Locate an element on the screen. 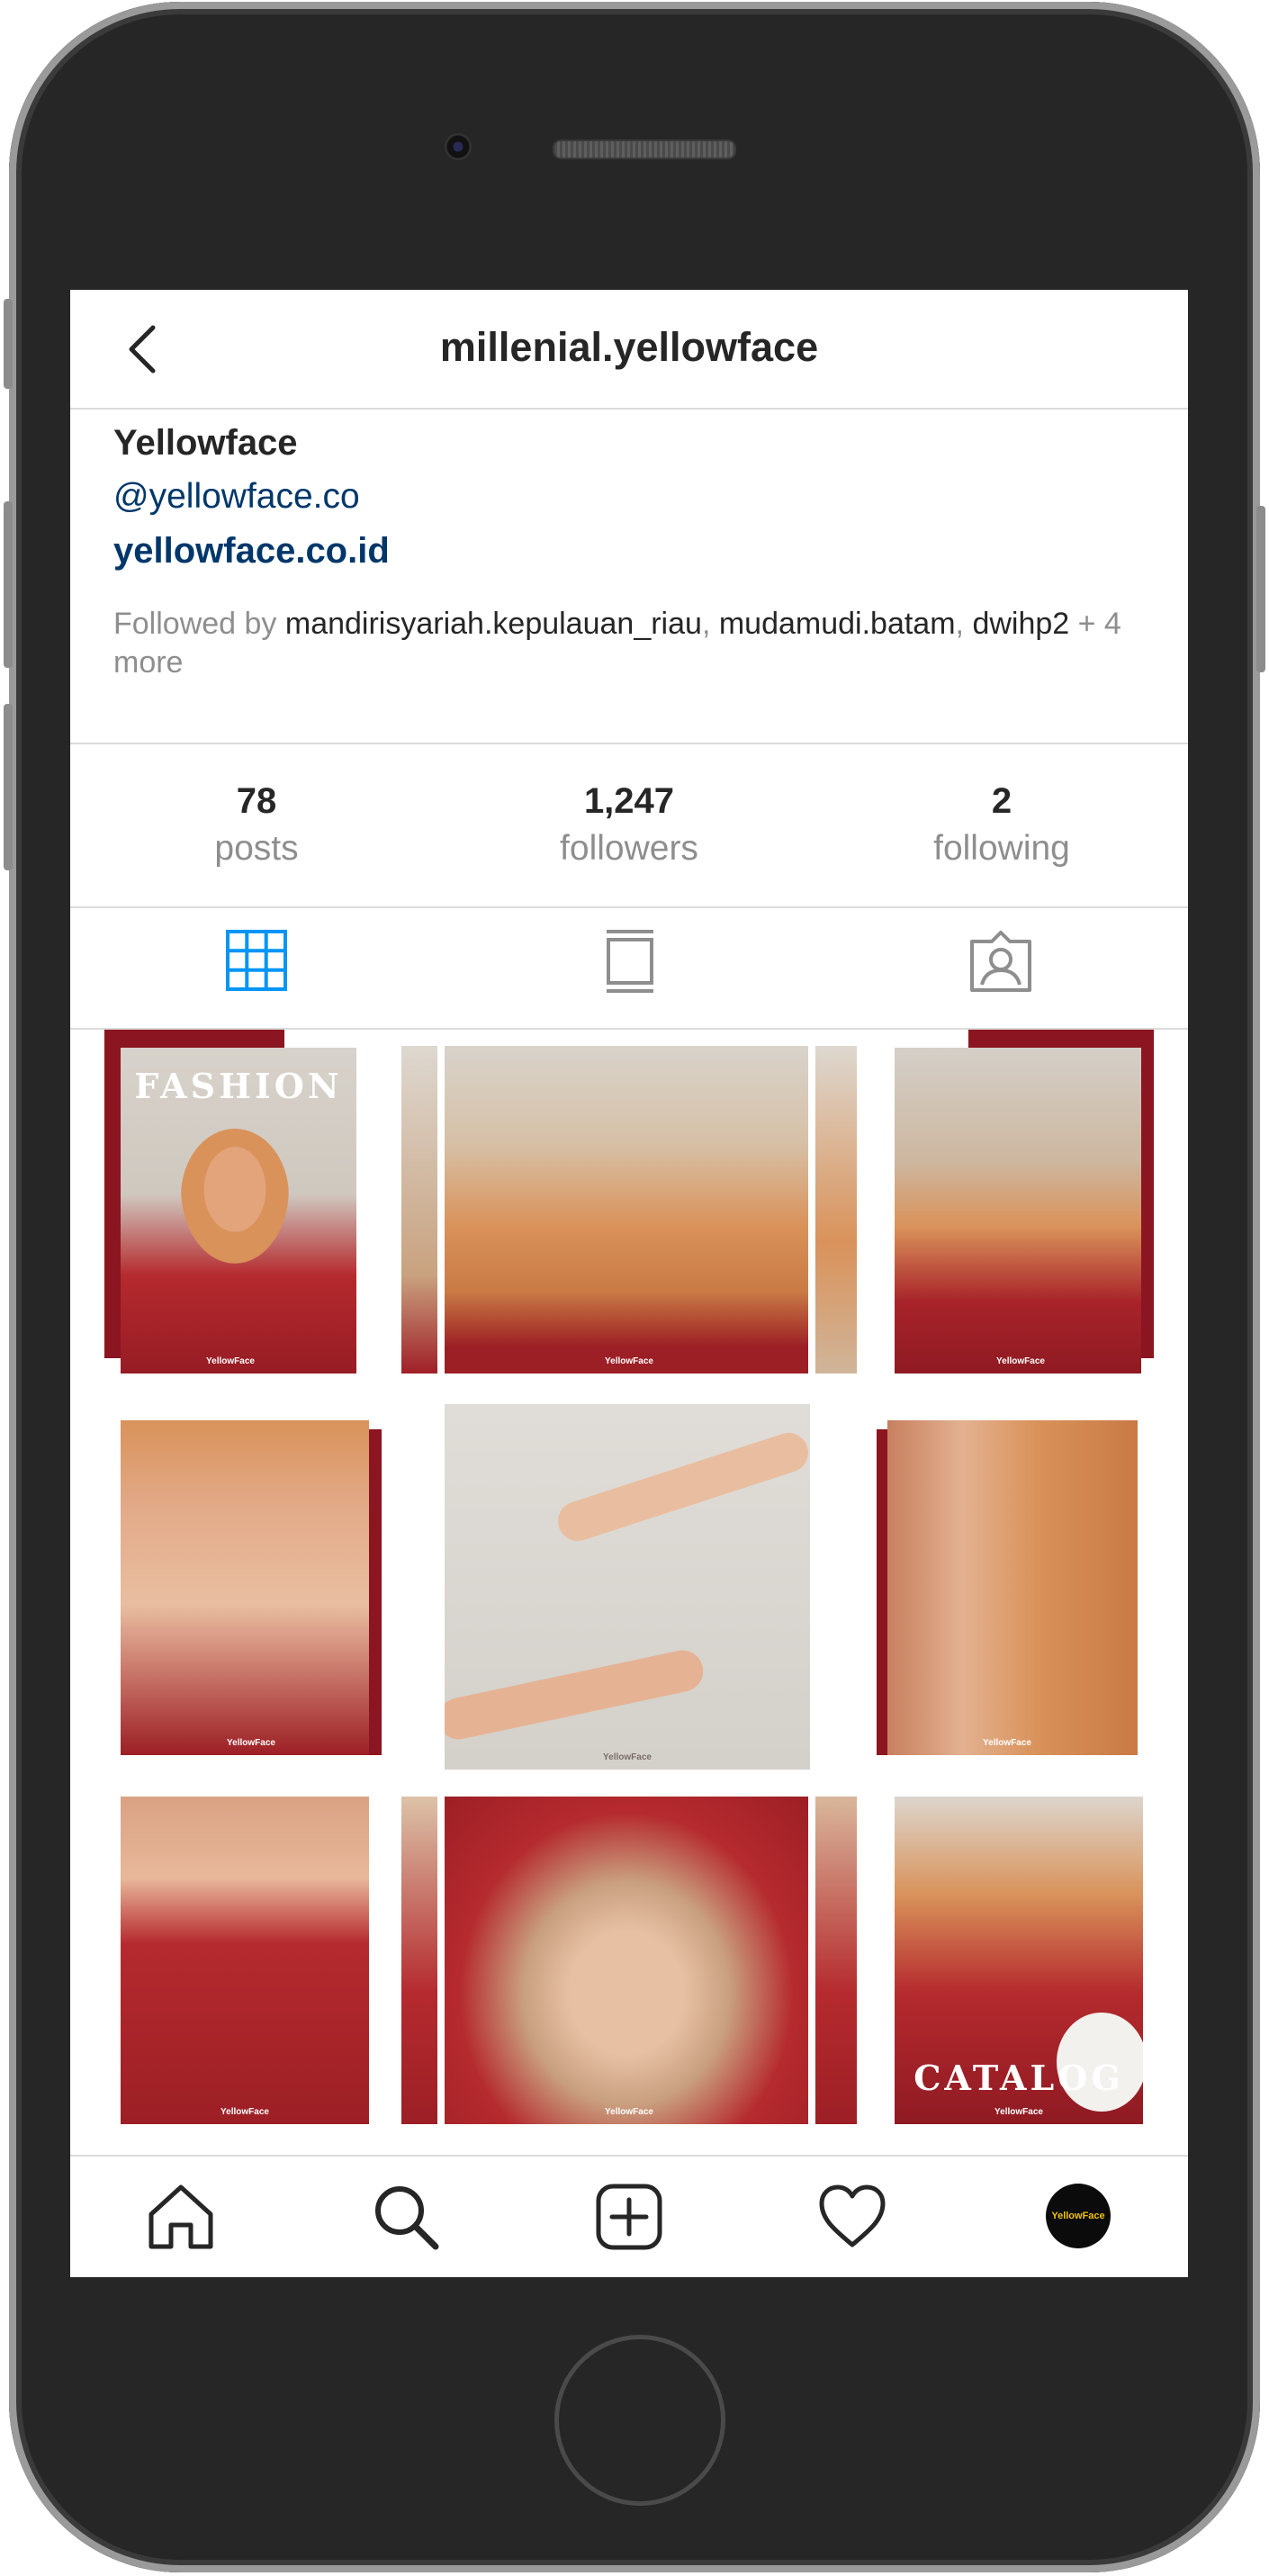  profile-tabs is located at coordinates (629, 968).